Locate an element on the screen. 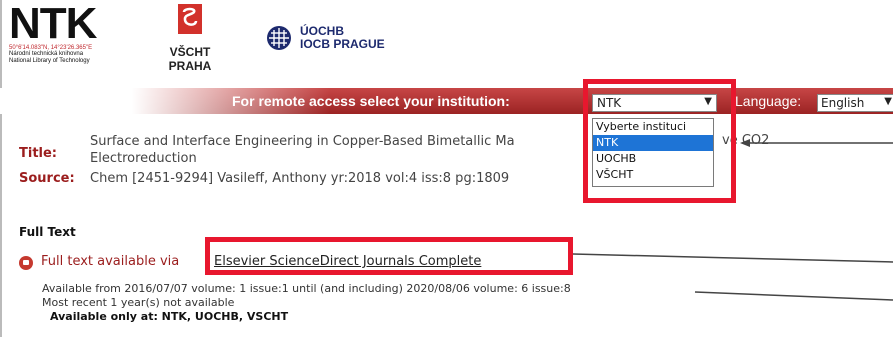 The height and width of the screenshot is (337, 893). ntk-logo-mark: NTK is located at coordinates (53, 24).